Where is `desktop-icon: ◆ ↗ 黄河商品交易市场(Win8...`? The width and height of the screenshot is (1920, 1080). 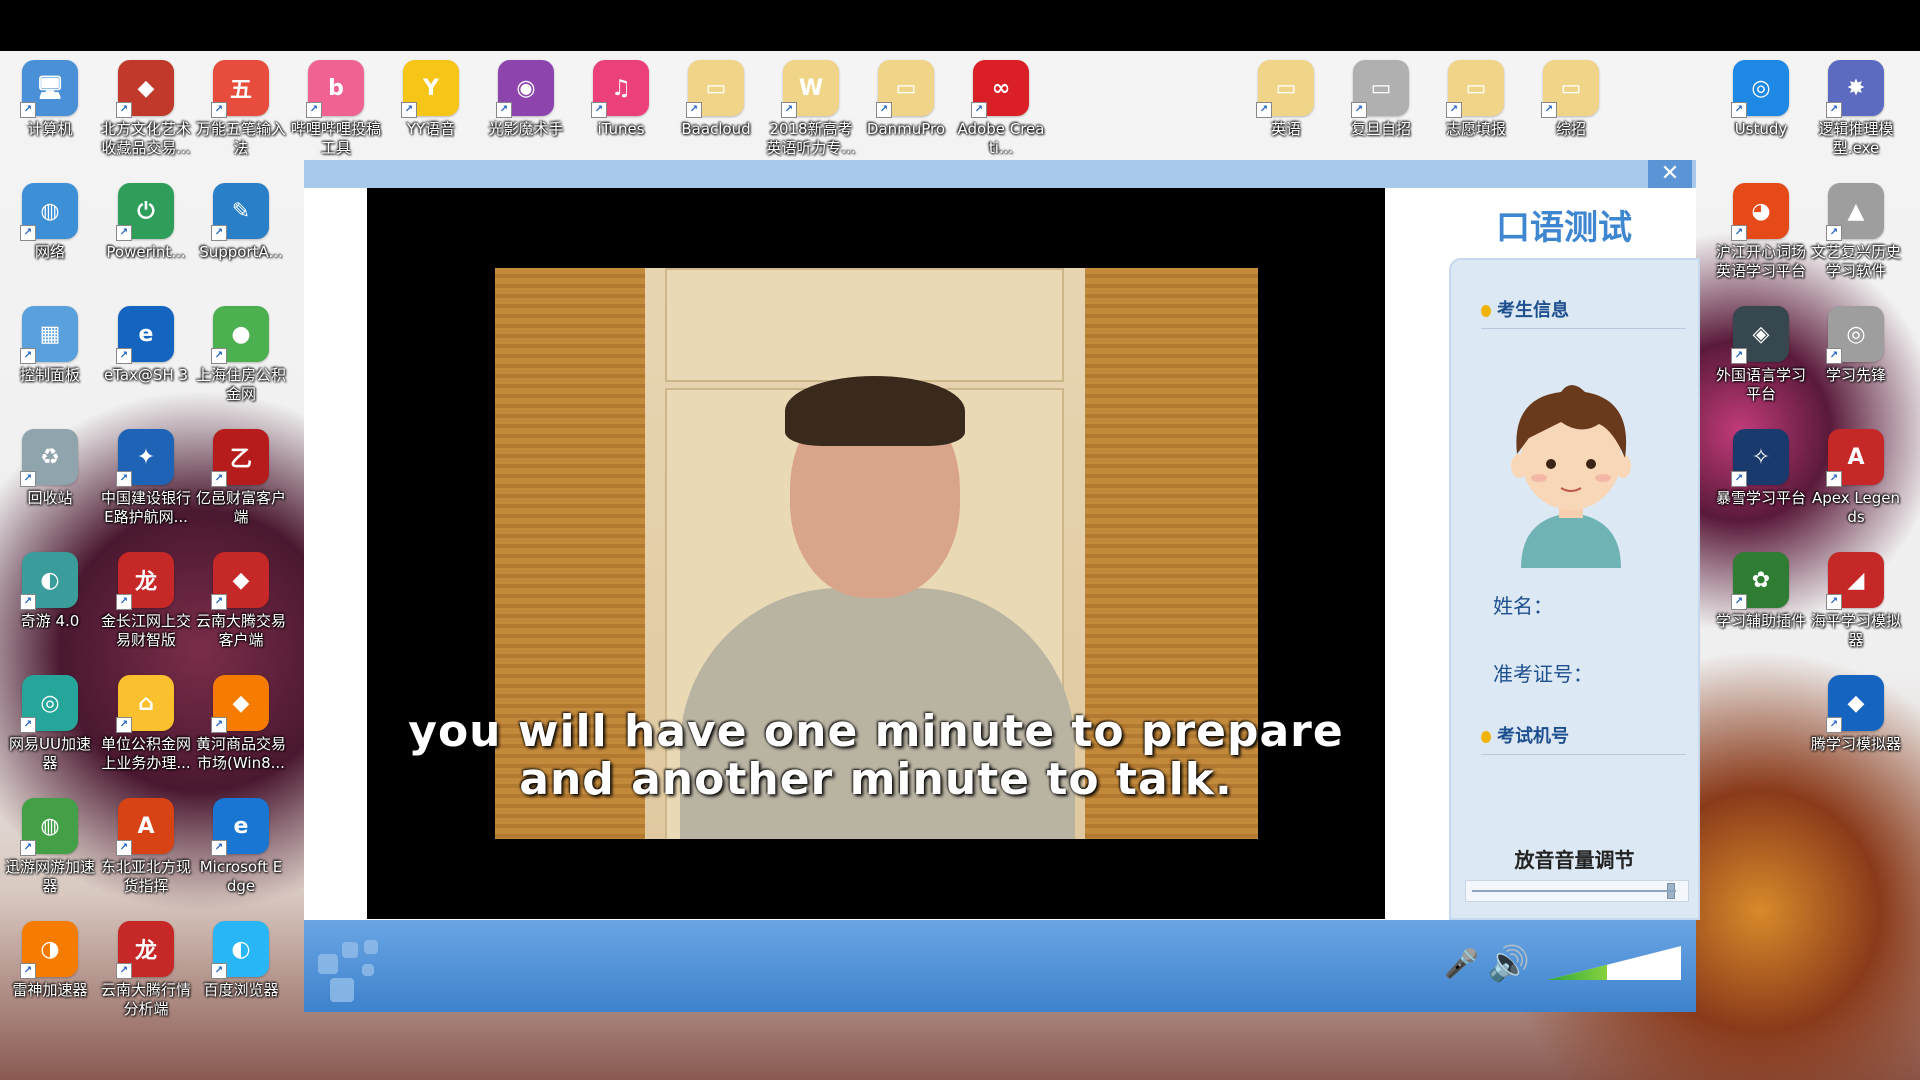
desktop-icon: ◆ ↗ 黄河商品交易市场(Win8... is located at coordinates (241, 724).